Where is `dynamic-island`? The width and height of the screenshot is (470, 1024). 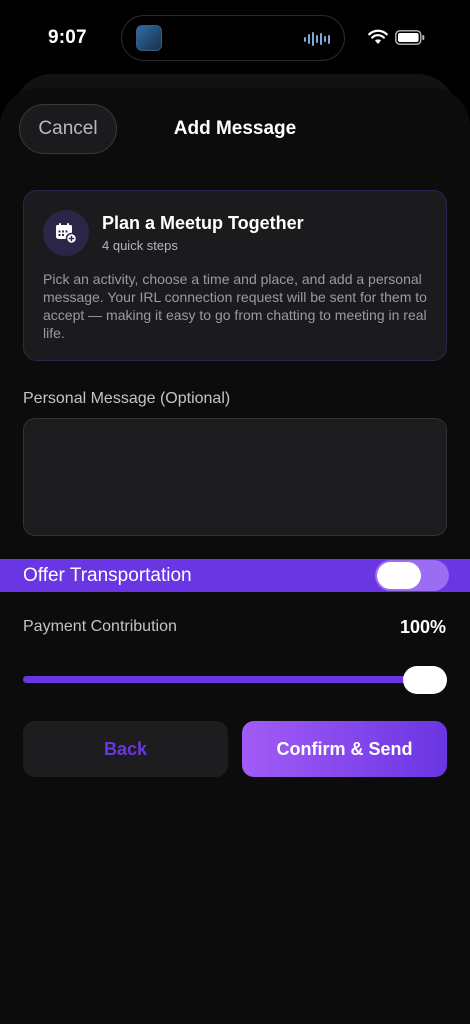 dynamic-island is located at coordinates (233, 38).